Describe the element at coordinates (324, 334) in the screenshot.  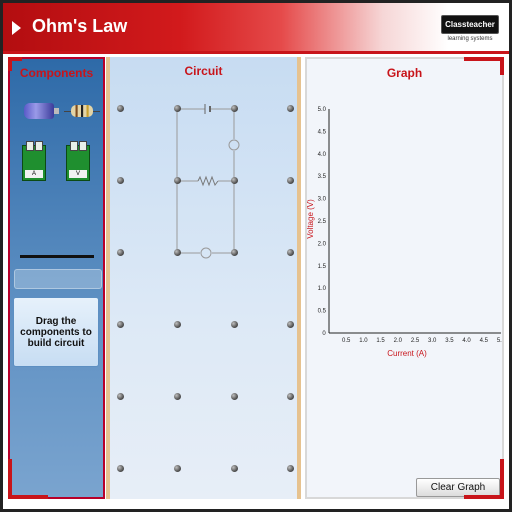
I see `origin-tick-label: 0` at that location.